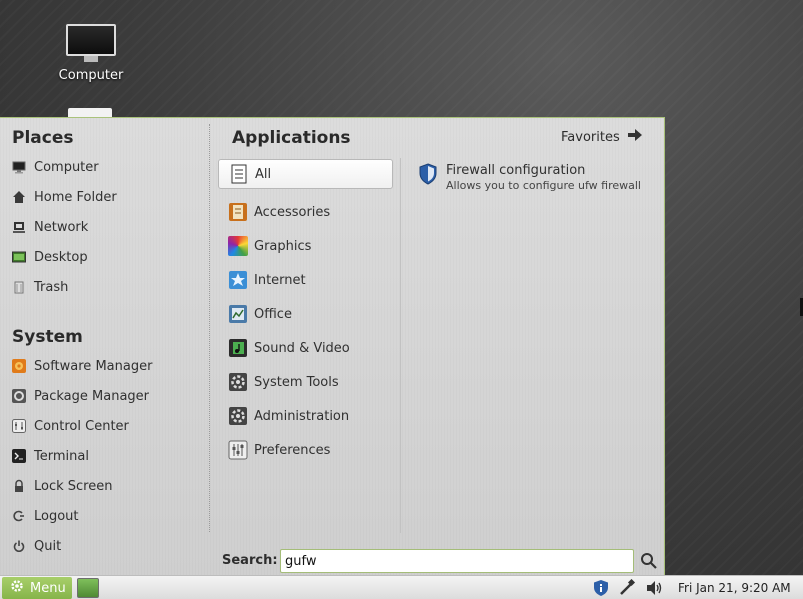  I want to click on graphics-icon, so click(238, 246).